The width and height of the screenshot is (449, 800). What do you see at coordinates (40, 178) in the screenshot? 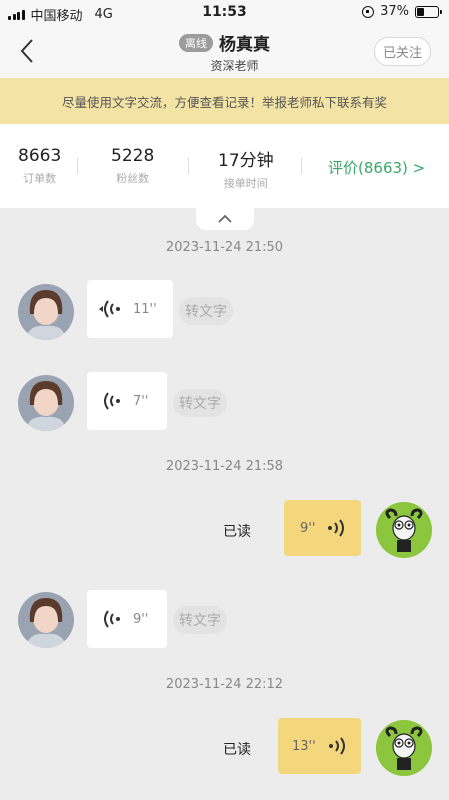
I see `stat-label: 订单数` at bounding box center [40, 178].